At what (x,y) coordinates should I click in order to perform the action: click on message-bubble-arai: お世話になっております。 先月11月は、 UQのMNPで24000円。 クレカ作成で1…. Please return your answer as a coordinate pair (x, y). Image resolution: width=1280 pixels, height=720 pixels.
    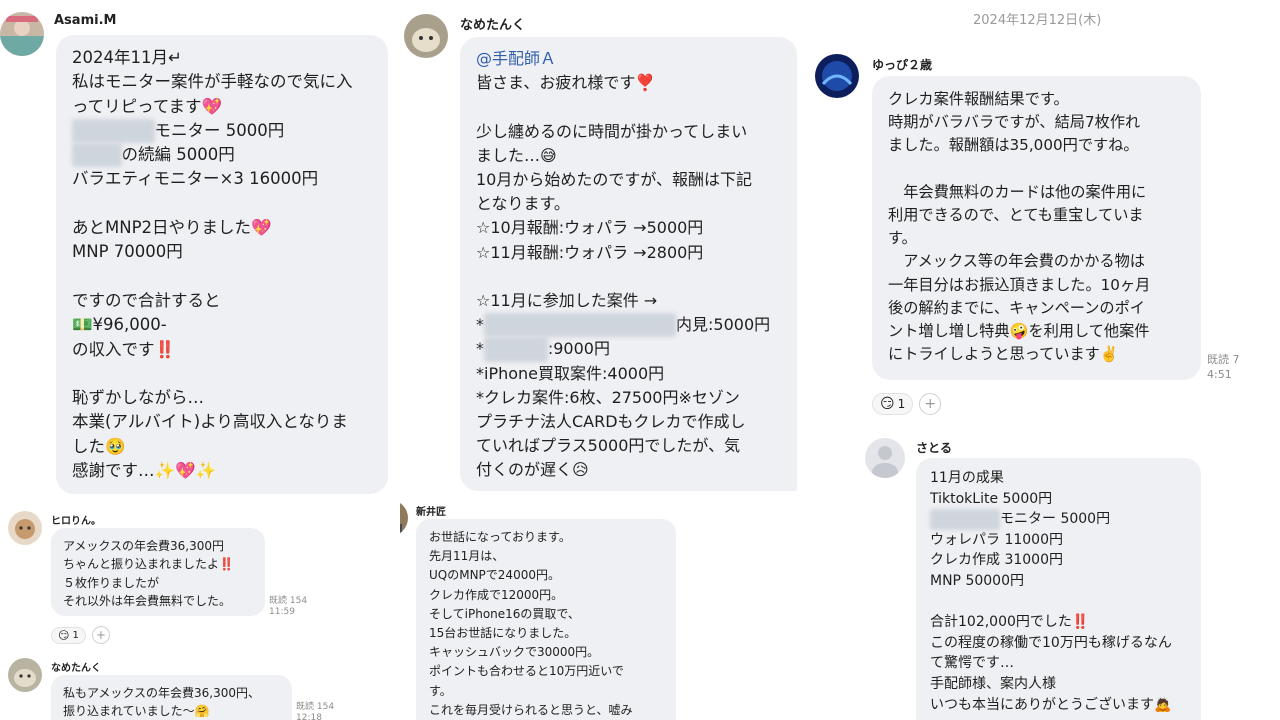
    Looking at the image, I should click on (546, 619).